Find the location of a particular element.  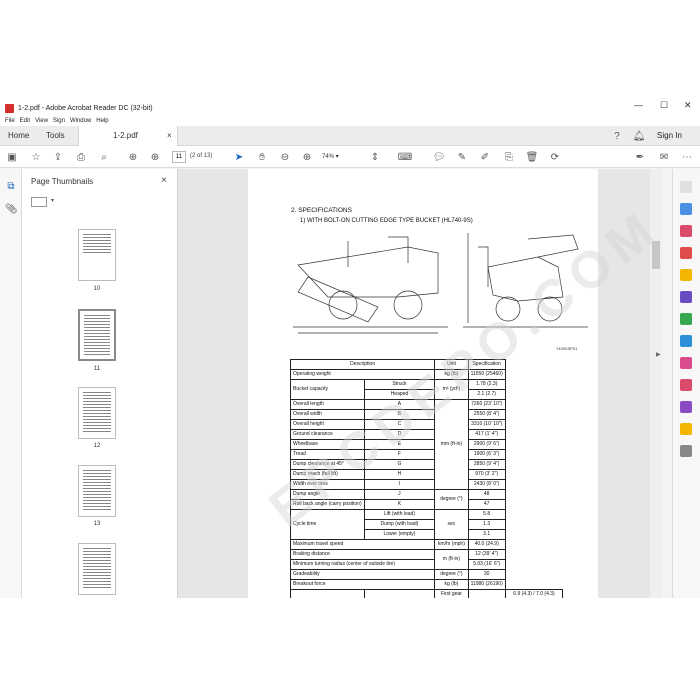

cell-sub: Struck is located at coordinates (399, 384).